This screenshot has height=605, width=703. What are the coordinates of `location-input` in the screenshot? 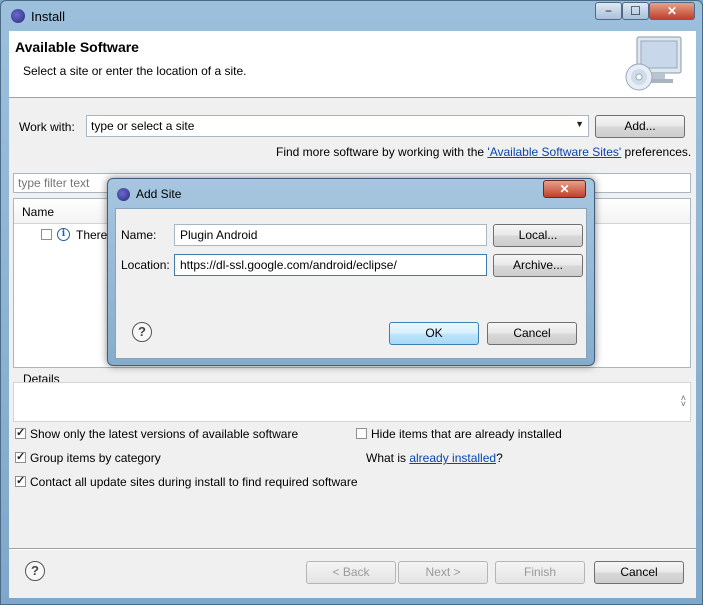 It's located at (328, 265).